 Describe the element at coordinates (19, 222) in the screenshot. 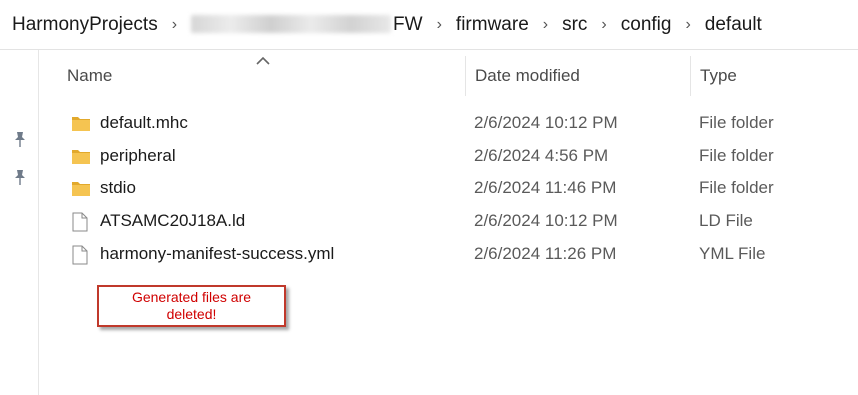

I see `navigation-pane` at that location.